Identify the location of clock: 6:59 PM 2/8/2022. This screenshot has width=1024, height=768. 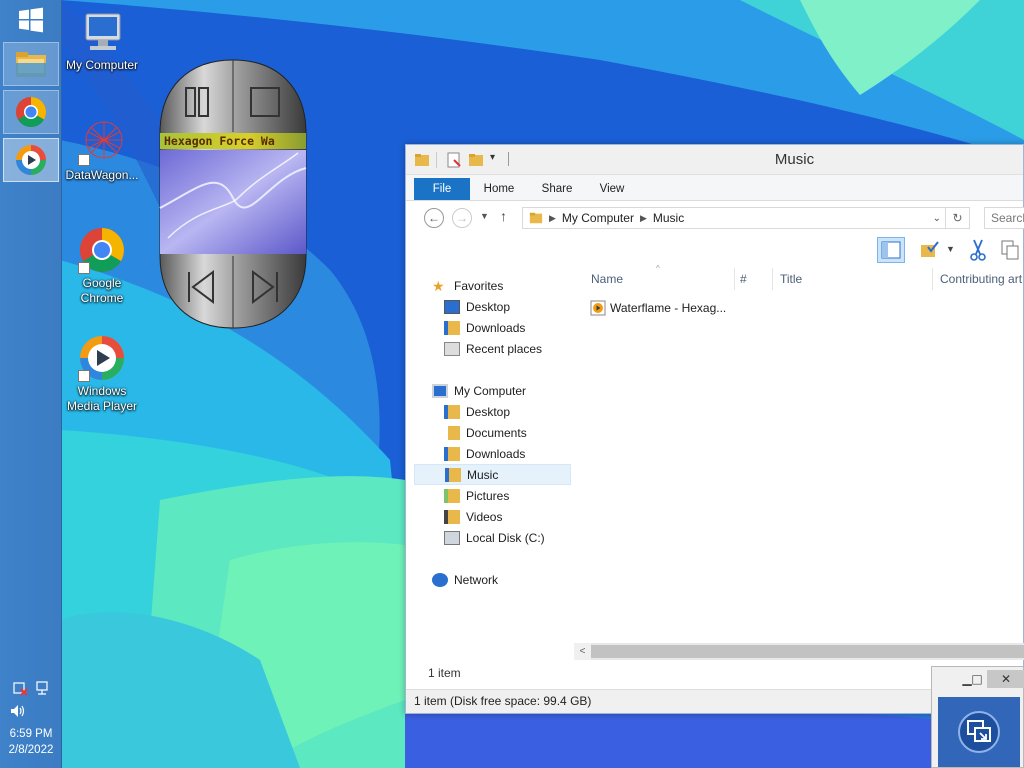
(31, 742).